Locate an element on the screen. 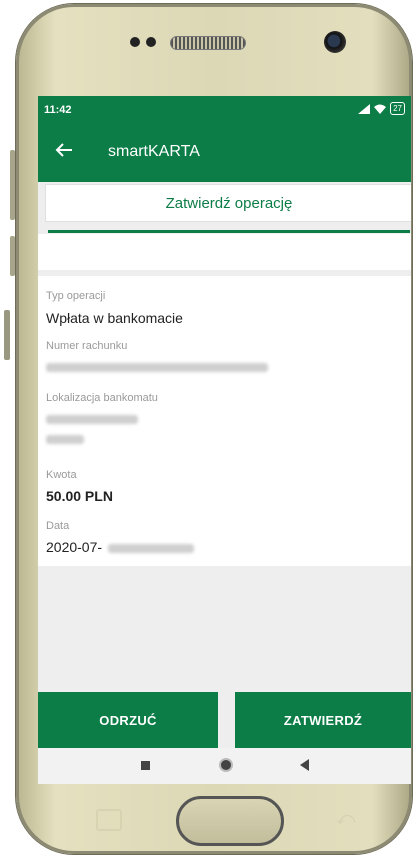 The height and width of the screenshot is (860, 416). status-bar: 11:42 27 is located at coordinates (224, 110).